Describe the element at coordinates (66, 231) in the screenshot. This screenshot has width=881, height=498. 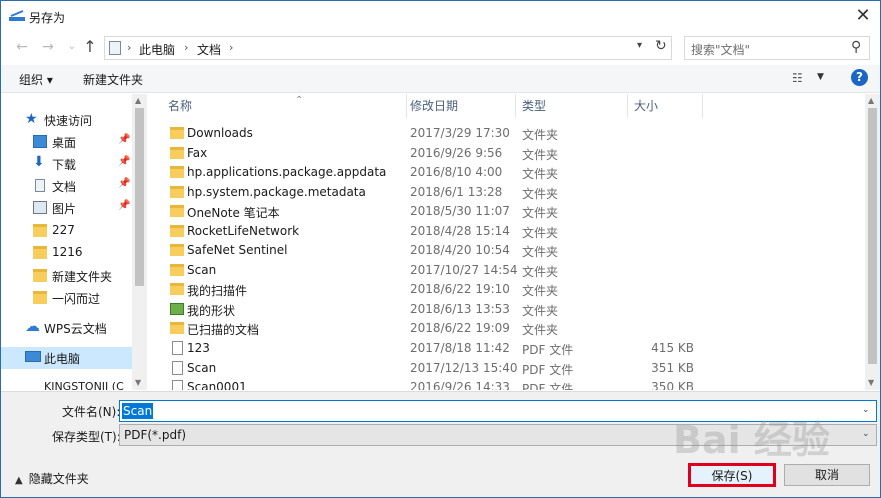
I see `nav-item-folder-227: 227` at that location.